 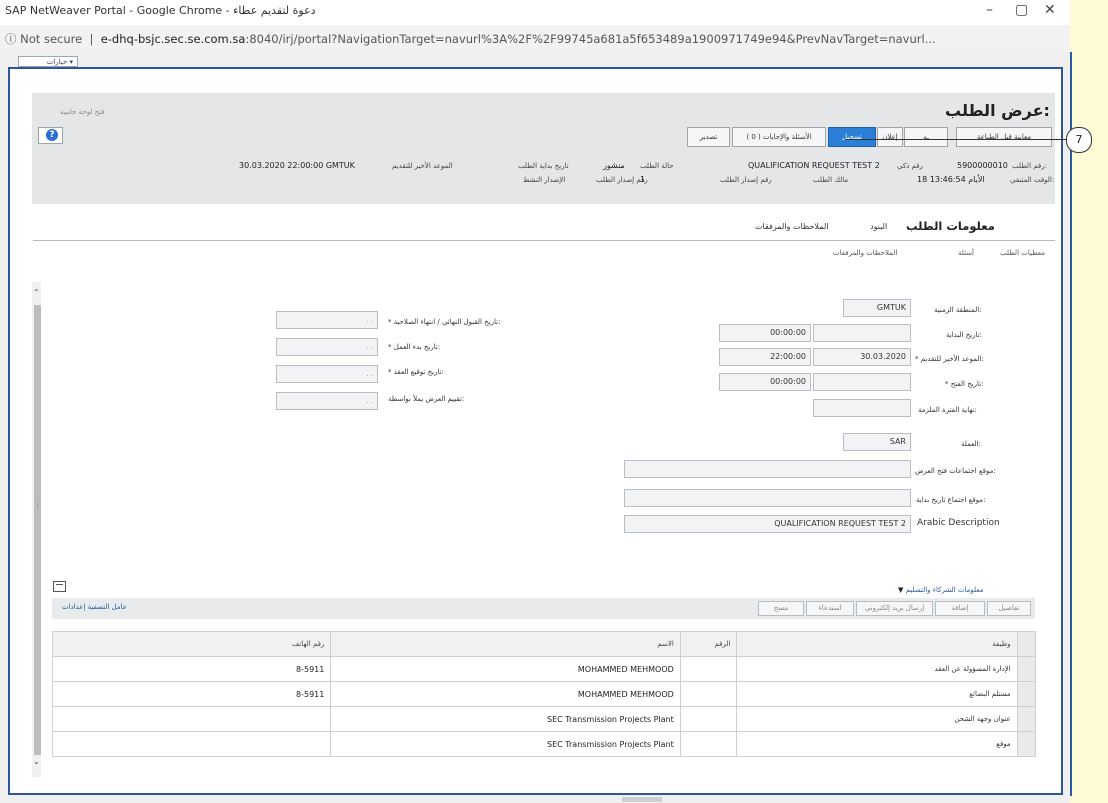 I want to click on start-date-label: تاريخ البداية:, so click(x=964, y=335).